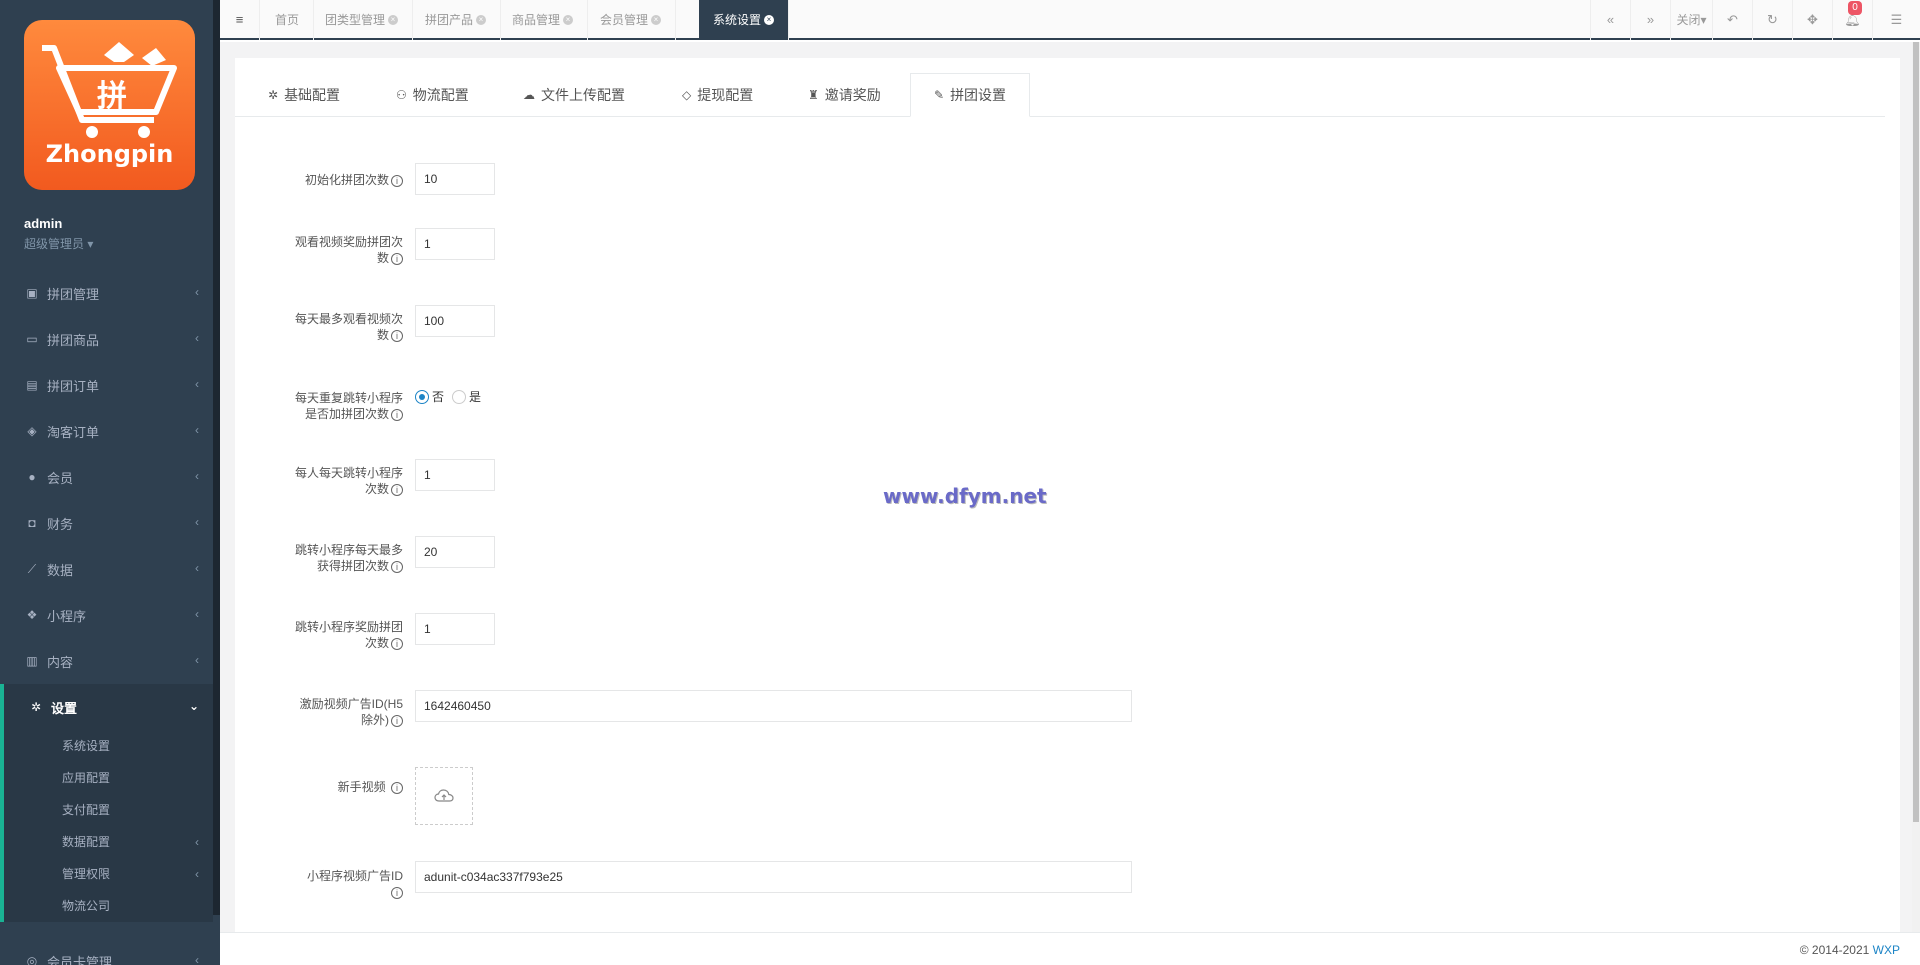 This screenshot has width=1920, height=965. I want to click on radio-yes, so click(459, 396).